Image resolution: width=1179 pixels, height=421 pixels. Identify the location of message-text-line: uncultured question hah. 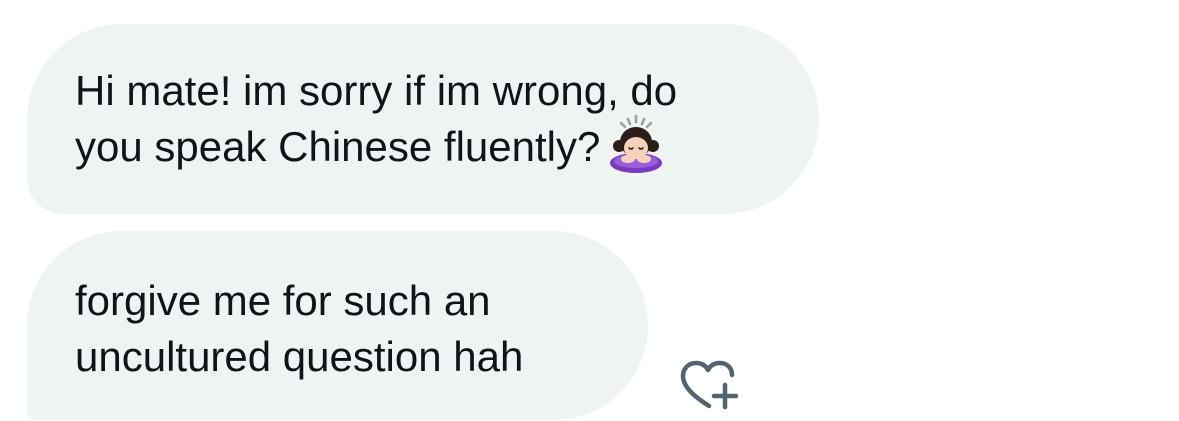
(299, 356).